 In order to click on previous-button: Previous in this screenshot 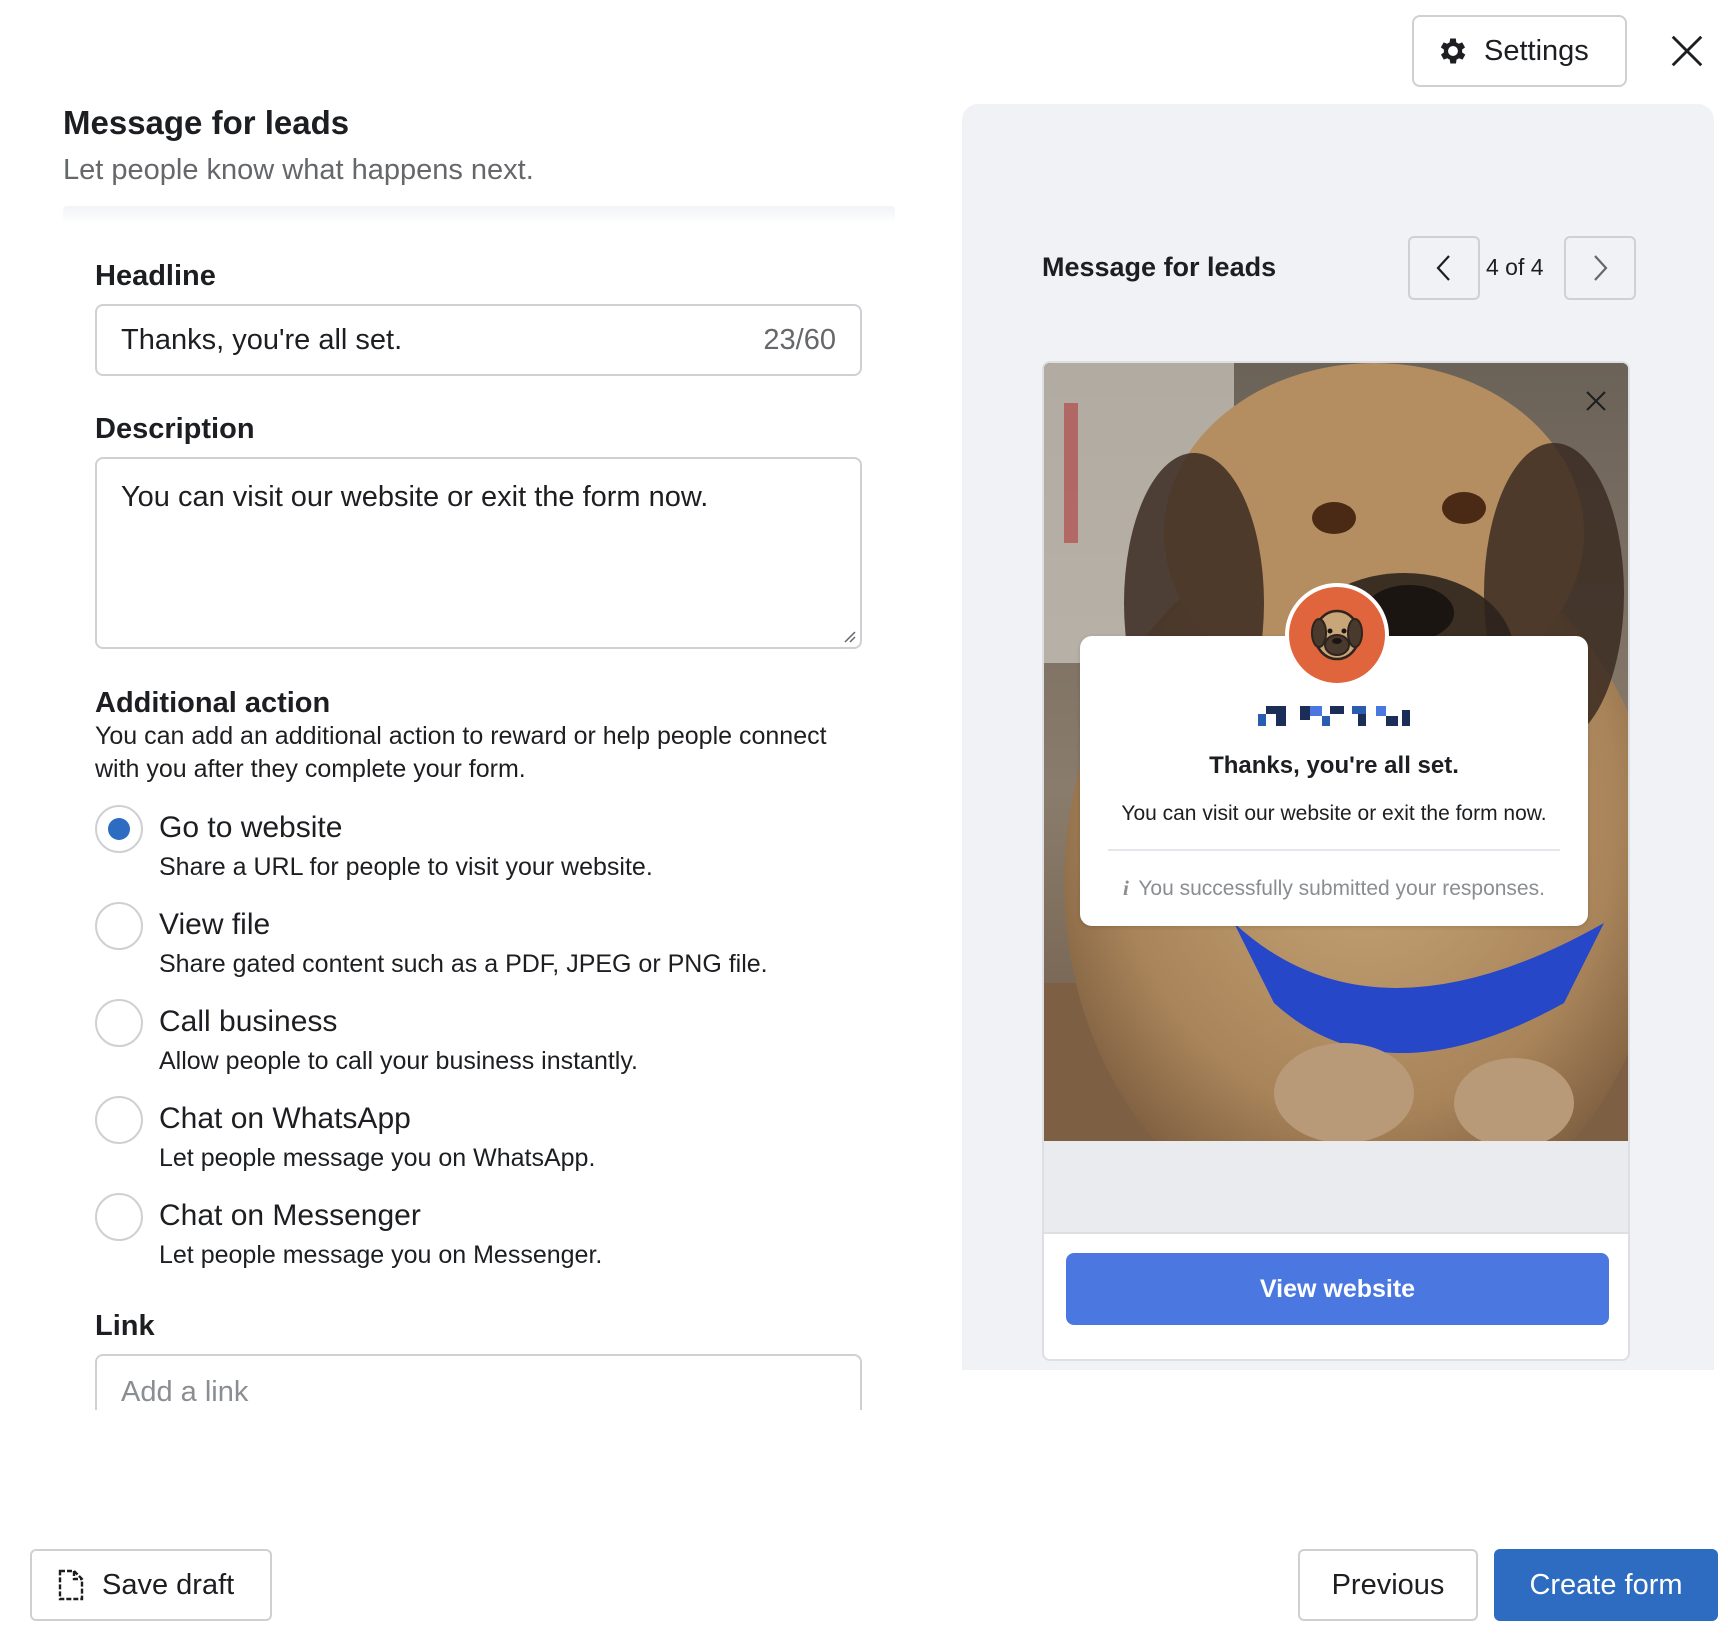, I will do `click(1388, 1585)`.